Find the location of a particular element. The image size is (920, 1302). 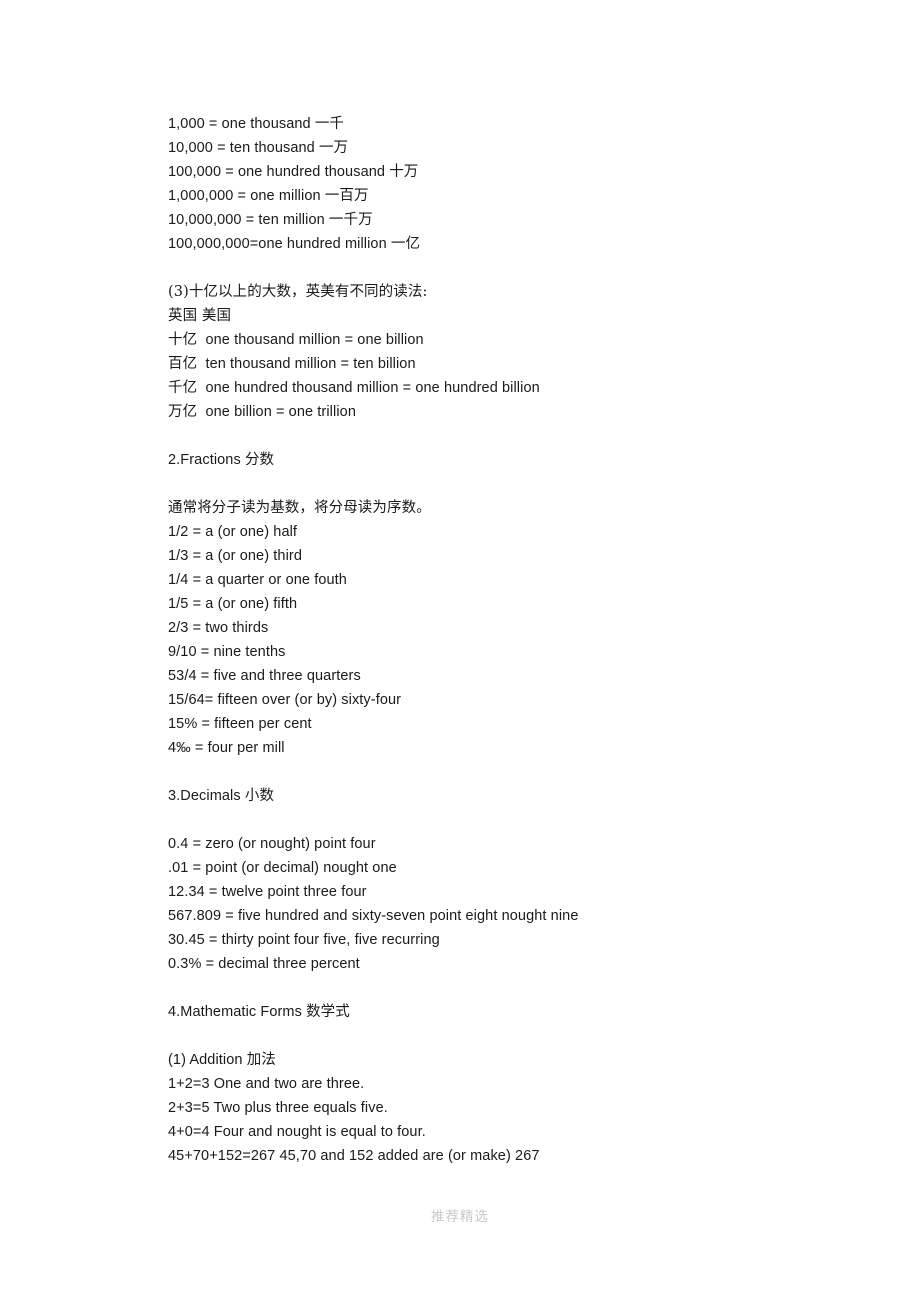

text-line: 1+2=3 One and two are three. is located at coordinates (518, 1084).